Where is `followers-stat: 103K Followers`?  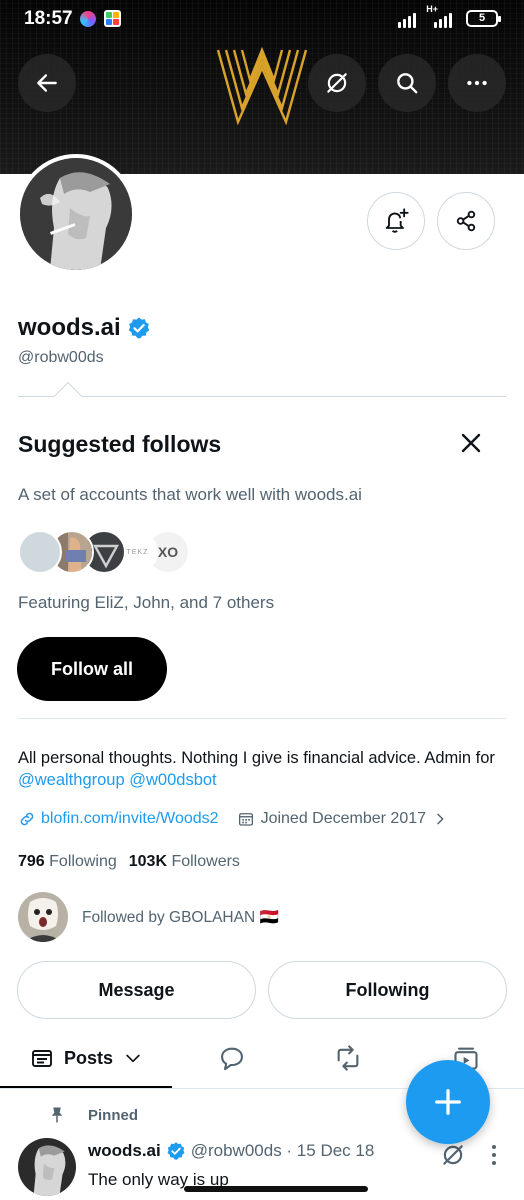 followers-stat: 103K Followers is located at coordinates (184, 862).